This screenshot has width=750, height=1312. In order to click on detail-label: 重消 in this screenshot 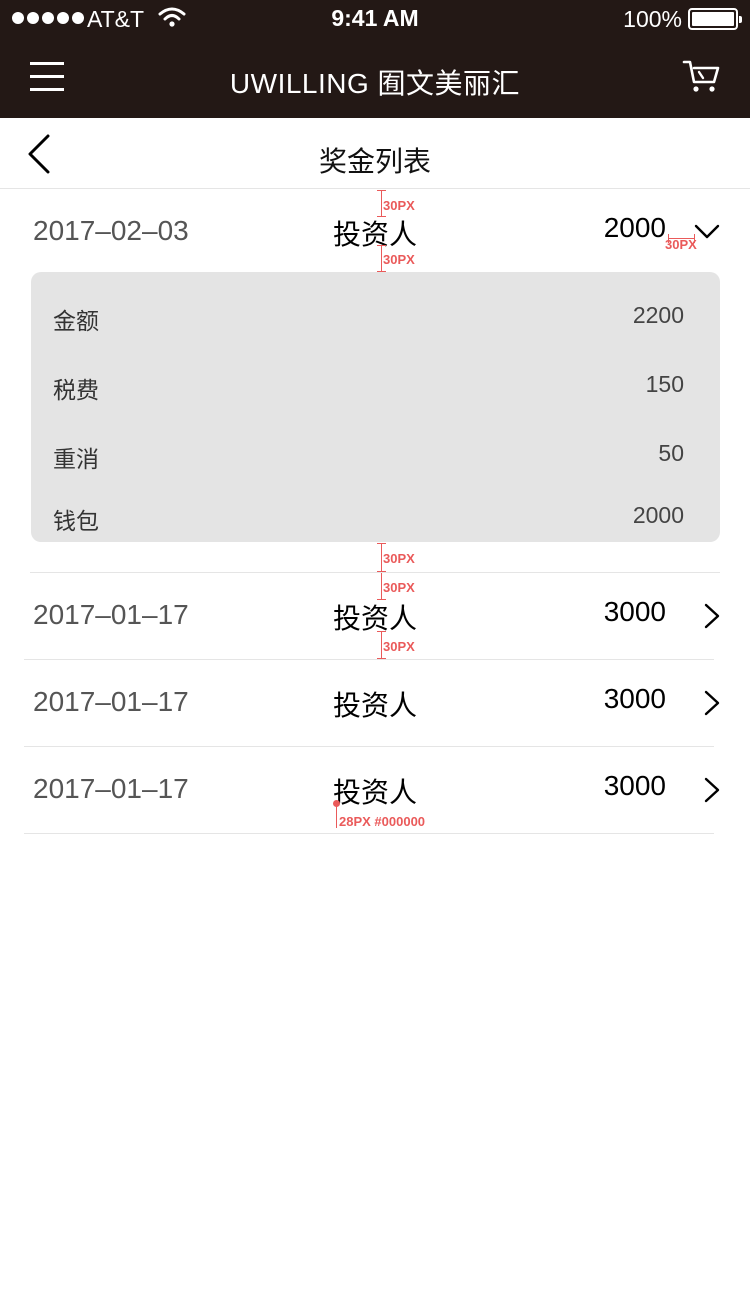, I will do `click(76, 459)`.